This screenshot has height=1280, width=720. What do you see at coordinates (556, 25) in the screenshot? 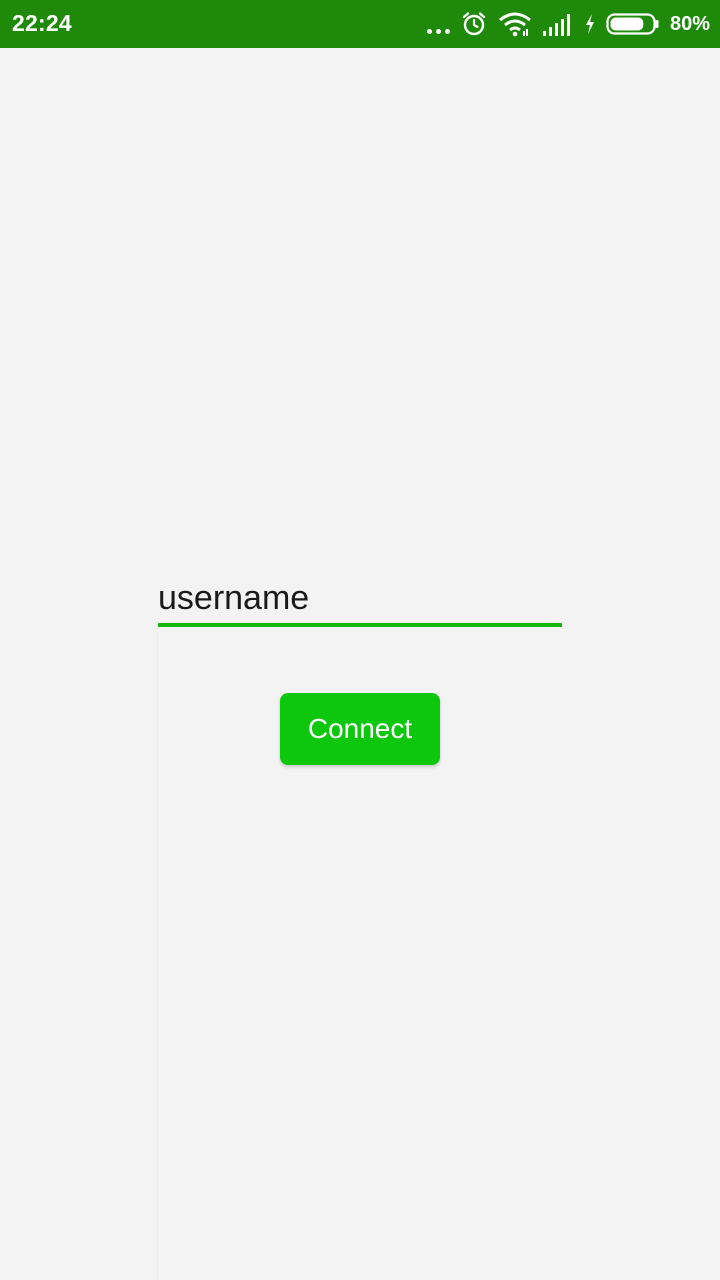
I see `cellular-signal-icon` at bounding box center [556, 25].